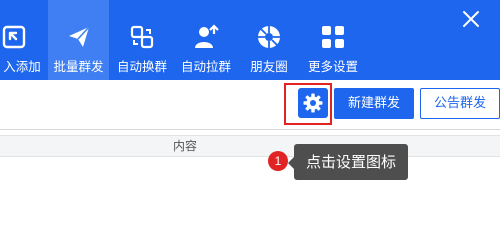 The image size is (500, 240). Describe the element at coordinates (206, 37) in the screenshot. I see `add-user-icon` at that location.